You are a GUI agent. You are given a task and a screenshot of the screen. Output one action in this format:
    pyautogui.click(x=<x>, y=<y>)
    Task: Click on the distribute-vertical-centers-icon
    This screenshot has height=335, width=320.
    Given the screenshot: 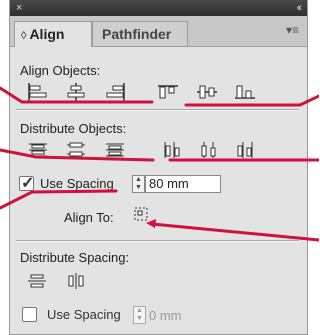 What is the action you would take?
    pyautogui.click(x=76, y=150)
    